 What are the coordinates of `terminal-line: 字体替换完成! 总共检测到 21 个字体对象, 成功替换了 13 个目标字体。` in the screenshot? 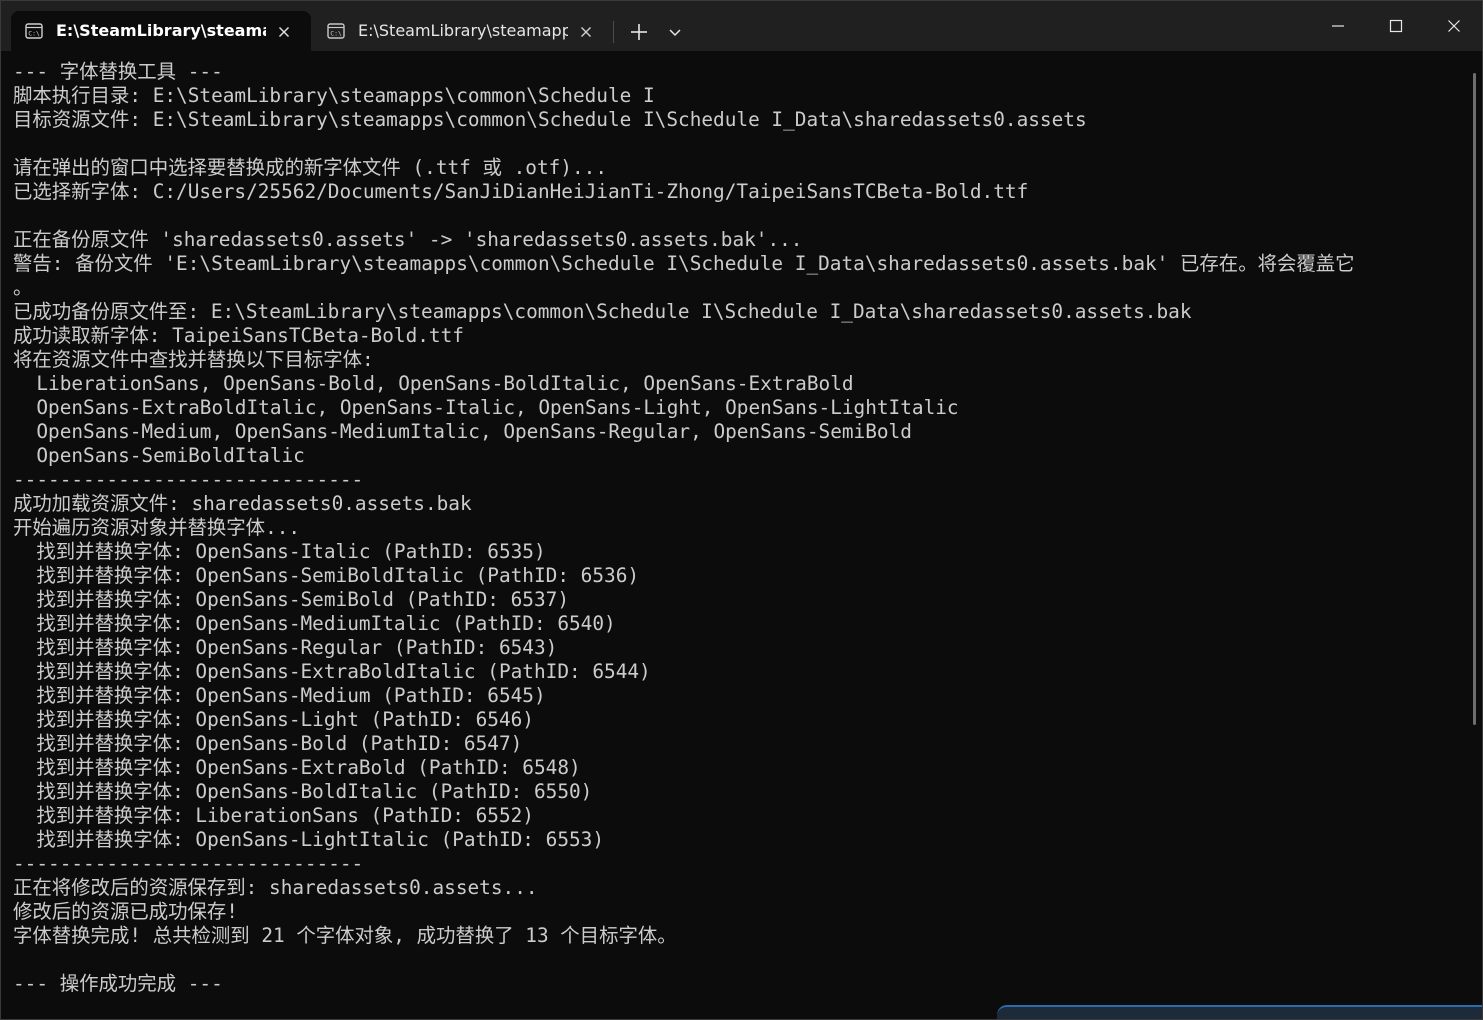 It's located at (345, 935).